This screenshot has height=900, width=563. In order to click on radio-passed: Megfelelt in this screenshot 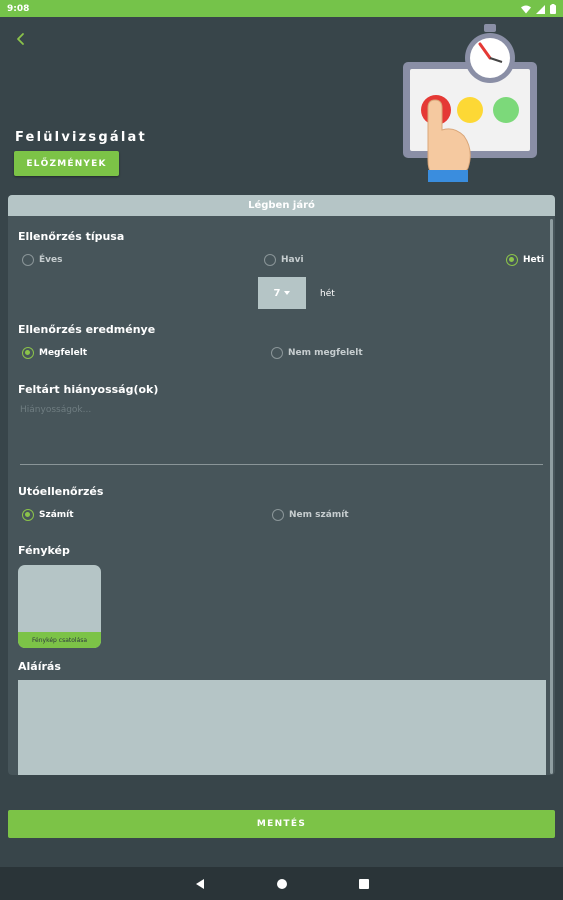, I will do `click(54, 353)`.